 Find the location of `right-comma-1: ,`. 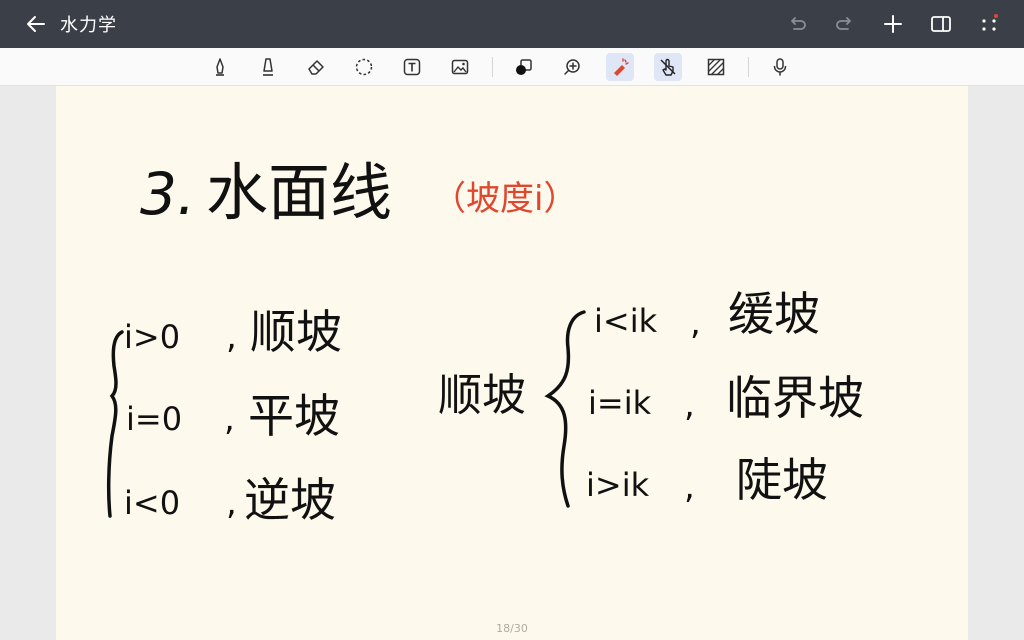

right-comma-1: , is located at coordinates (695, 323).